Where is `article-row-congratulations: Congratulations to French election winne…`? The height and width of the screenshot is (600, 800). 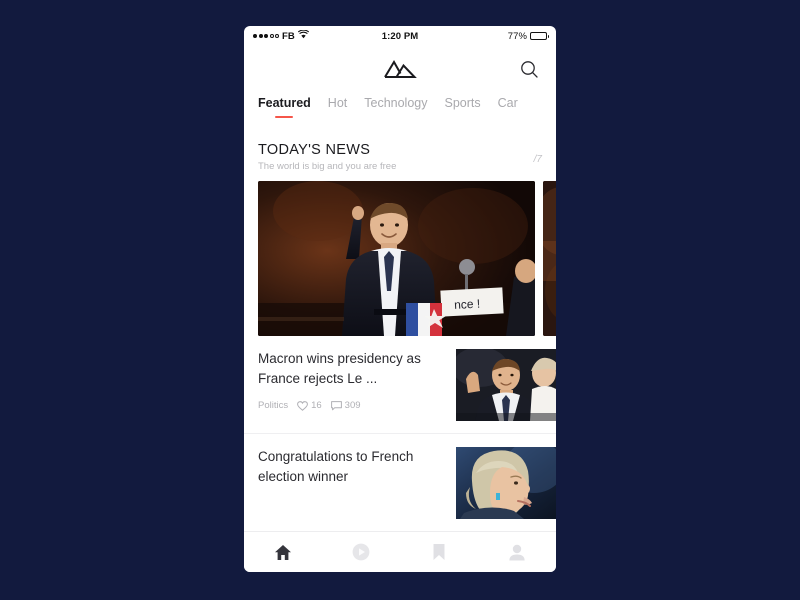
article-row-congratulations: Congratulations to French election winne… is located at coordinates (400, 482).